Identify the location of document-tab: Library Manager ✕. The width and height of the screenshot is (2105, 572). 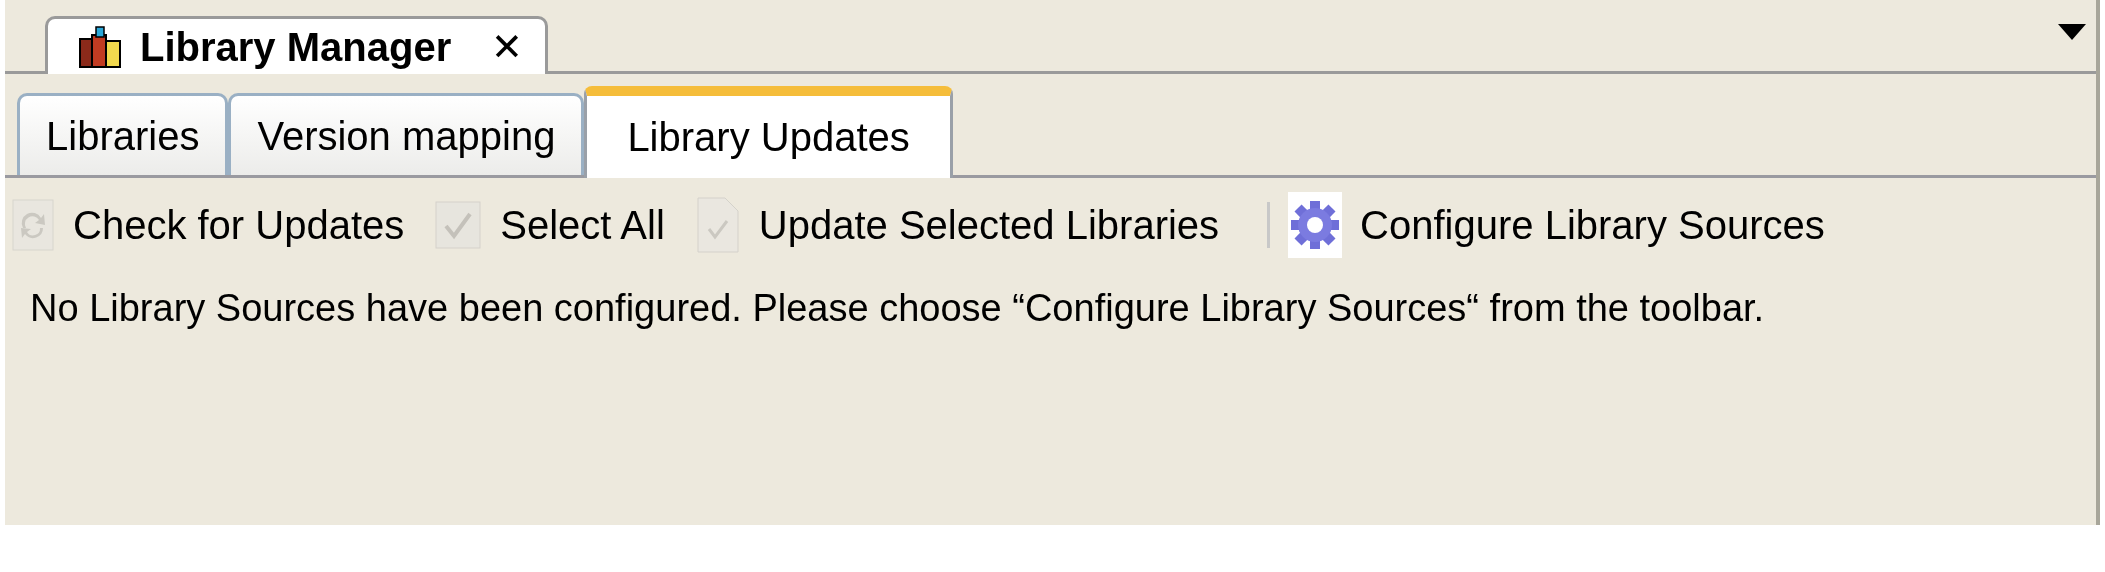
(297, 45).